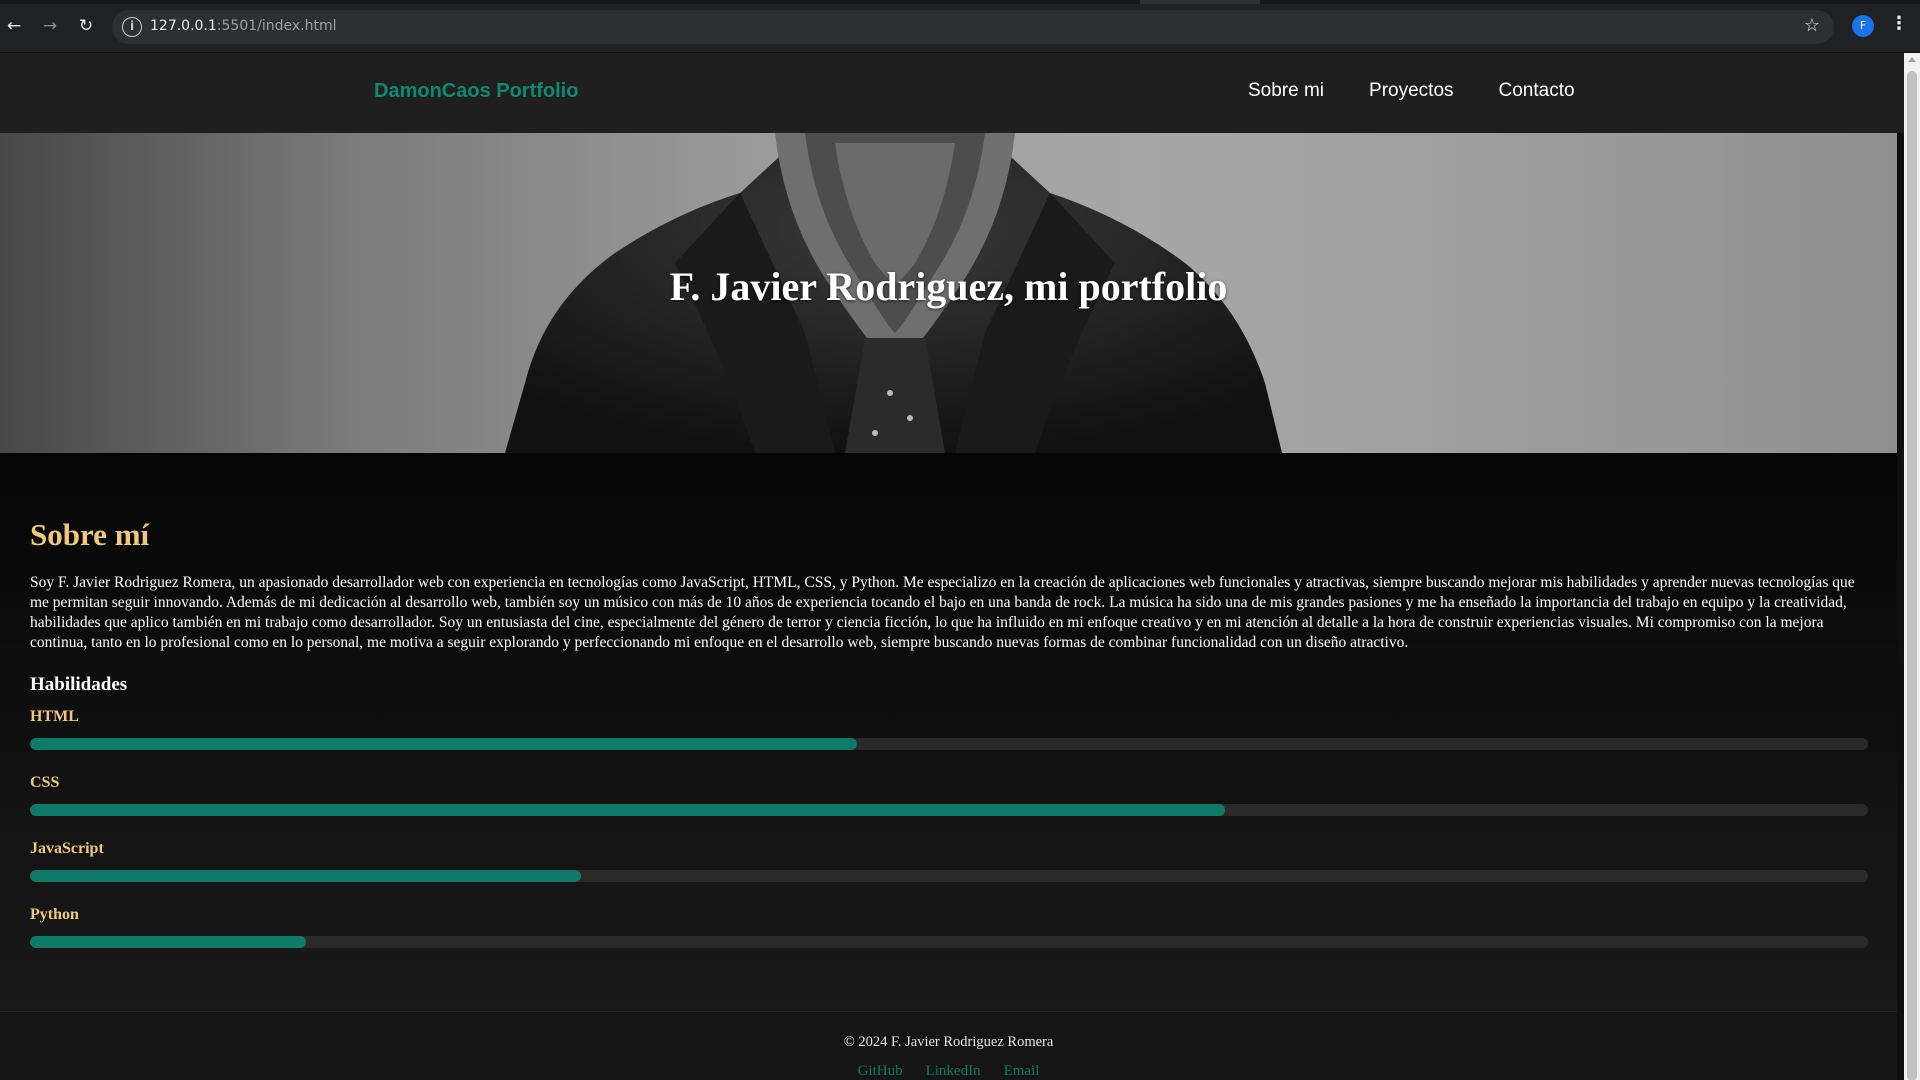 The image size is (1920, 1080). I want to click on scrollbar-thumb, so click(1912, 575).